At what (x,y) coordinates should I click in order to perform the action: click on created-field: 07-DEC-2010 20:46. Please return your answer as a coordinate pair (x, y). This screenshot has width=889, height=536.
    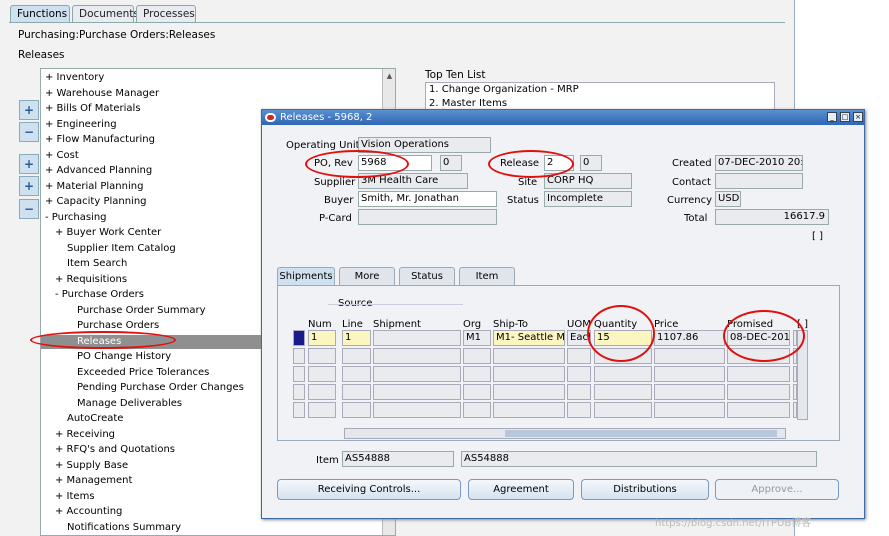
    Looking at the image, I should click on (759, 163).